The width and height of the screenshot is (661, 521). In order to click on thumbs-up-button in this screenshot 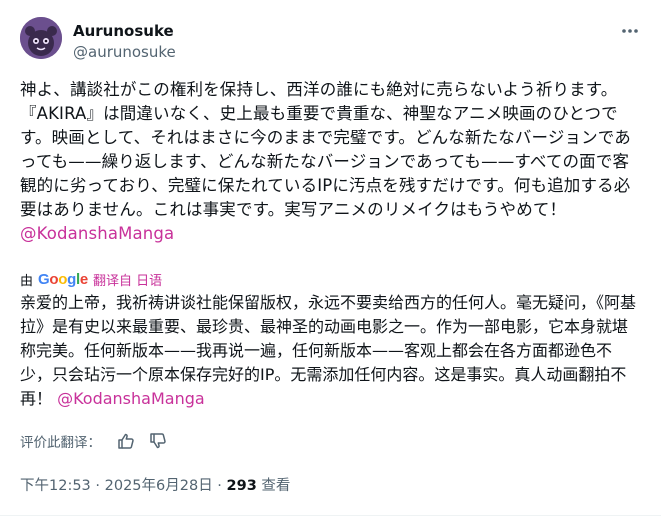, I will do `click(126, 441)`.